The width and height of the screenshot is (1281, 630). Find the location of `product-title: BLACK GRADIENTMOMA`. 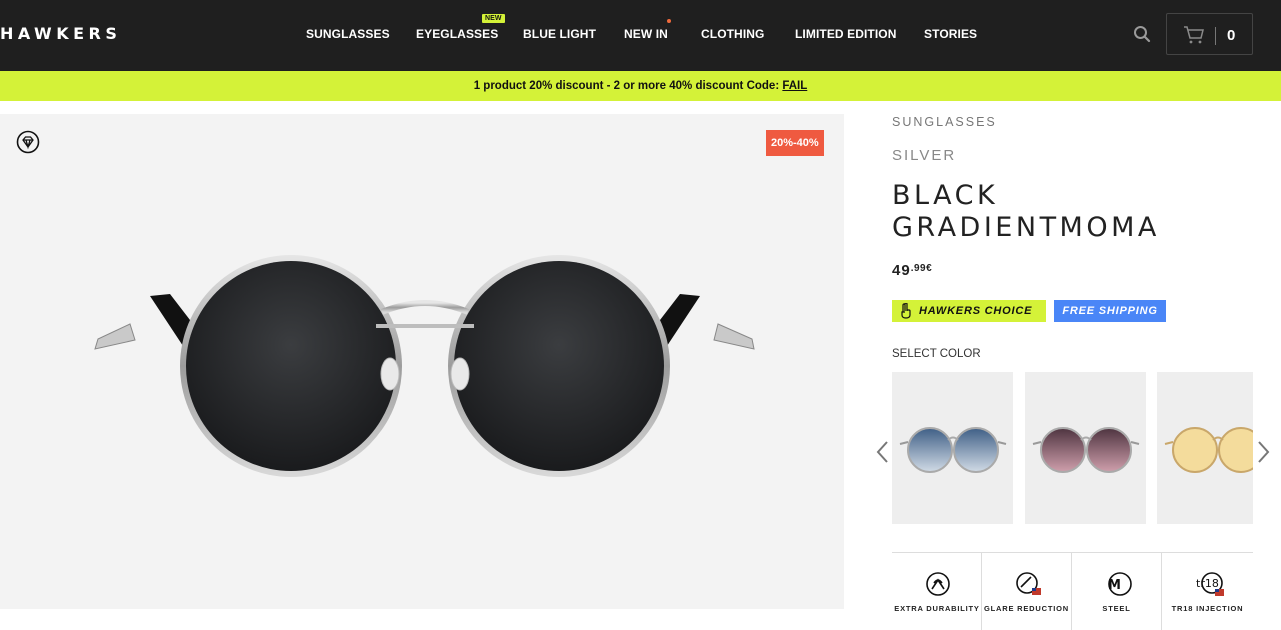

product-title: BLACK GRADIENTMOMA is located at coordinates (1026, 211).